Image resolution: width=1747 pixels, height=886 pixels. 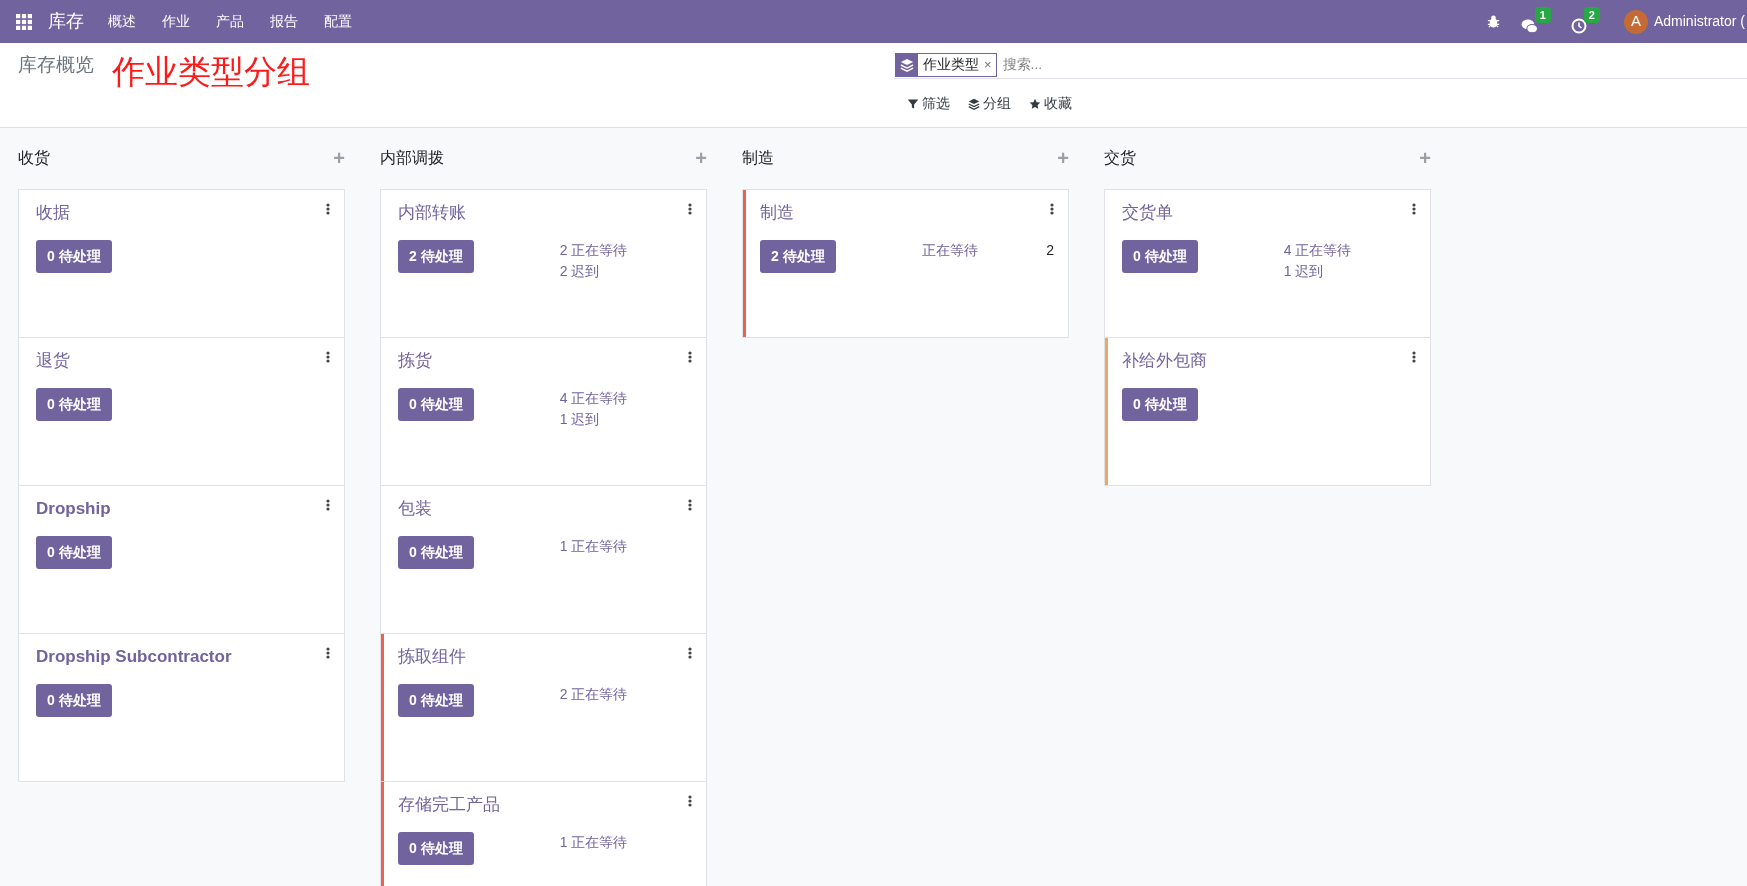 What do you see at coordinates (284, 21) in the screenshot?
I see `menu-item: 报告` at bounding box center [284, 21].